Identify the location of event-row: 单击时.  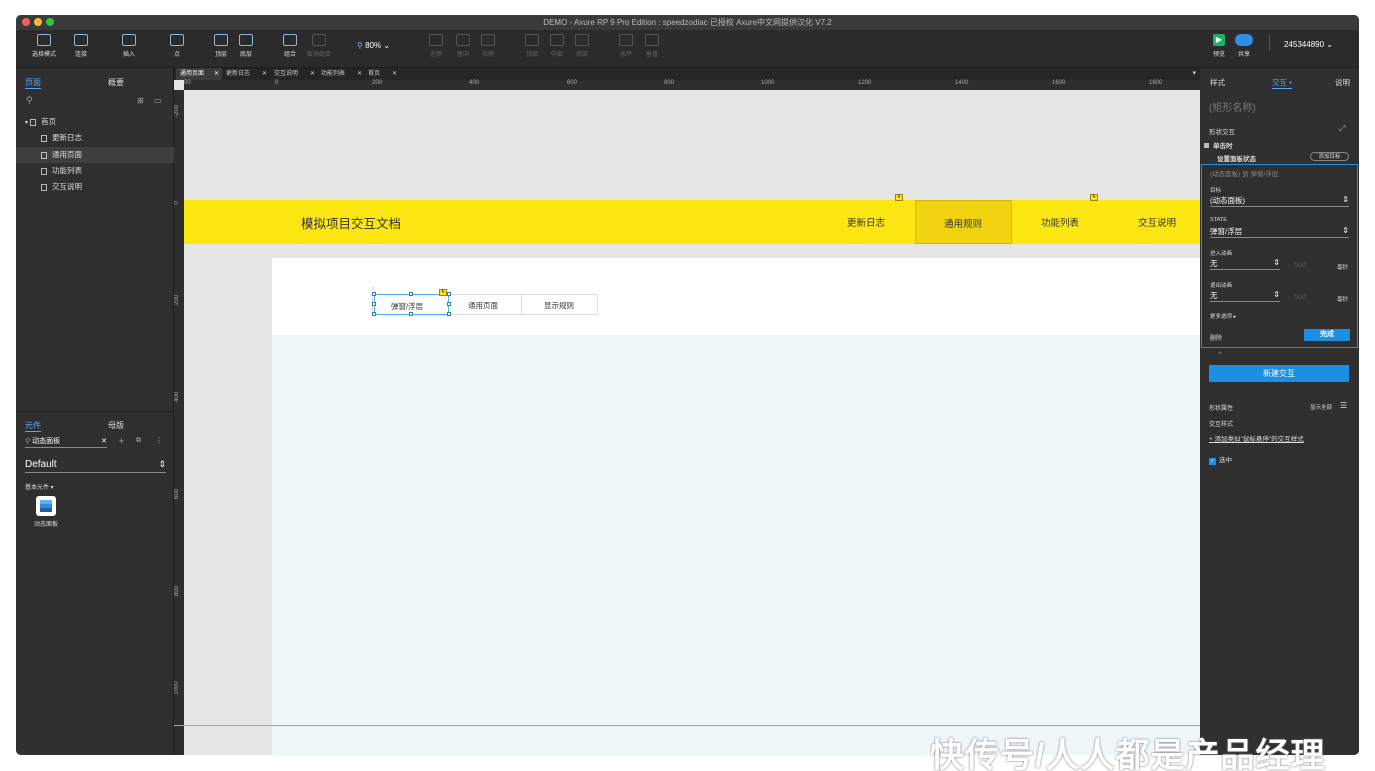
(1218, 145).